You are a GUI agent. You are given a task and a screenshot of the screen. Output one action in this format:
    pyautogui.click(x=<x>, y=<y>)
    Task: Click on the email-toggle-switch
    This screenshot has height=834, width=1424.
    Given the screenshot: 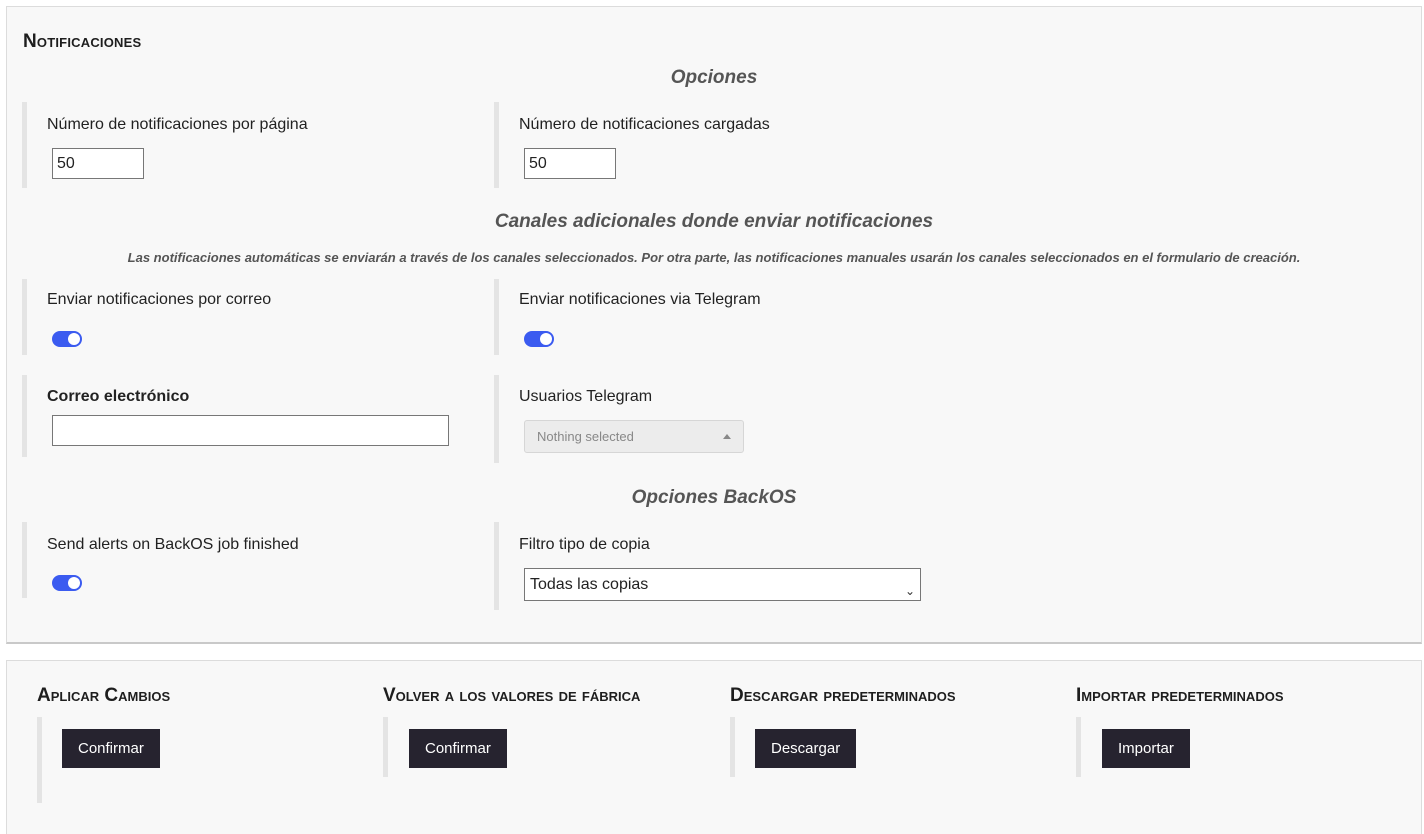 What is the action you would take?
    pyautogui.click(x=67, y=339)
    